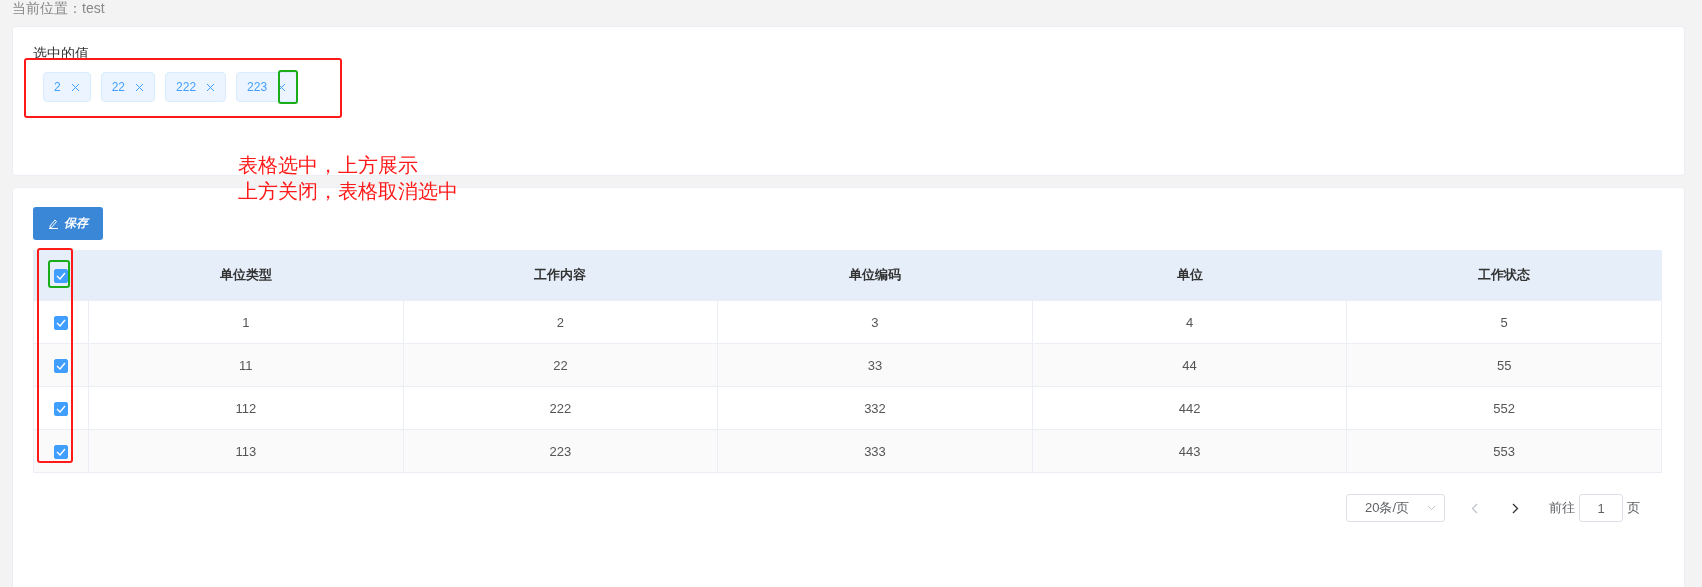 The image size is (1702, 587). Describe the element at coordinates (1562, 508) in the screenshot. I see `goto-label: 前往` at that location.